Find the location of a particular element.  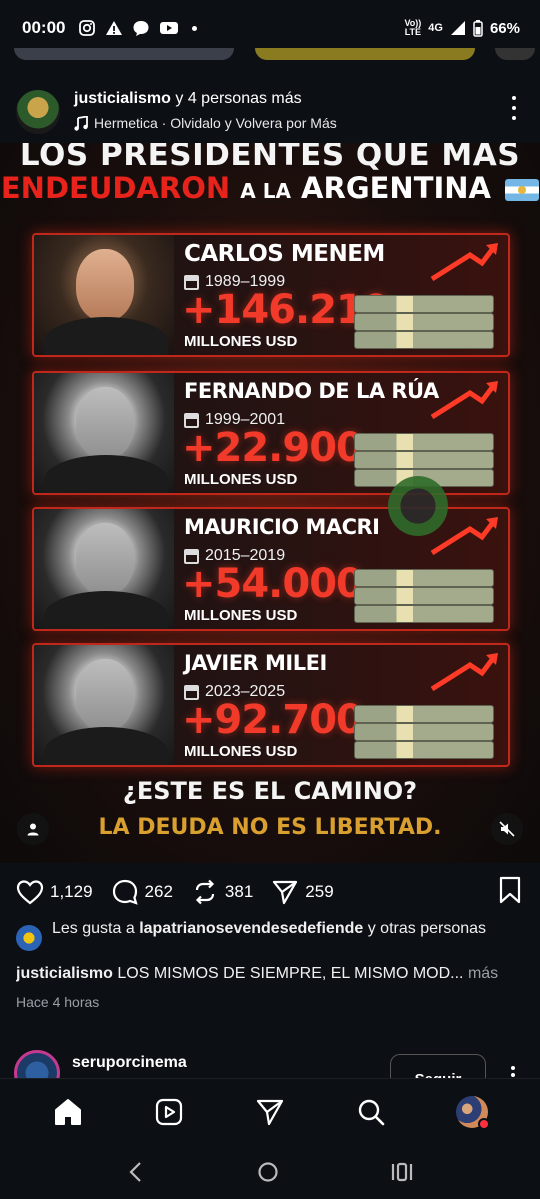

president-name: MAURICIO MACRI is located at coordinates (282, 527).